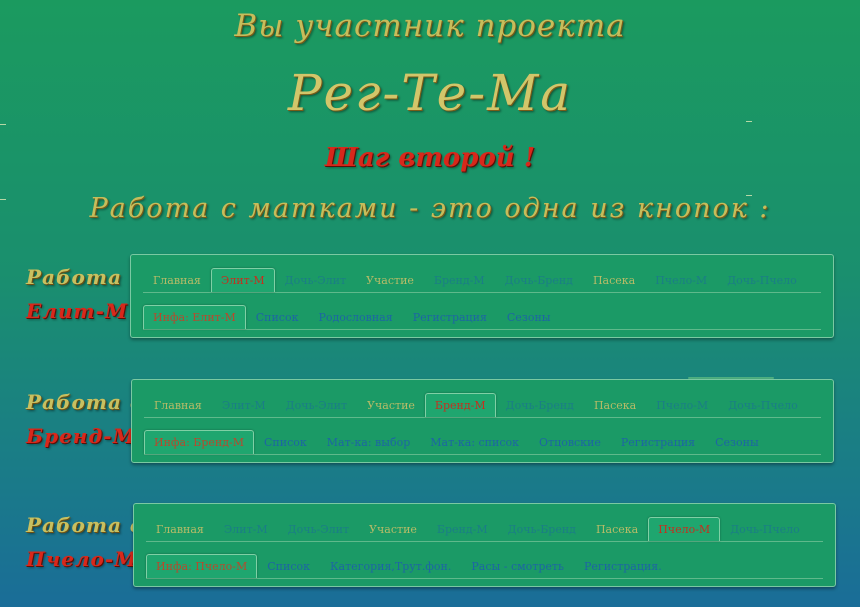  Describe the element at coordinates (430, 158) in the screenshot. I see `step-title: Шаг второй !` at that location.